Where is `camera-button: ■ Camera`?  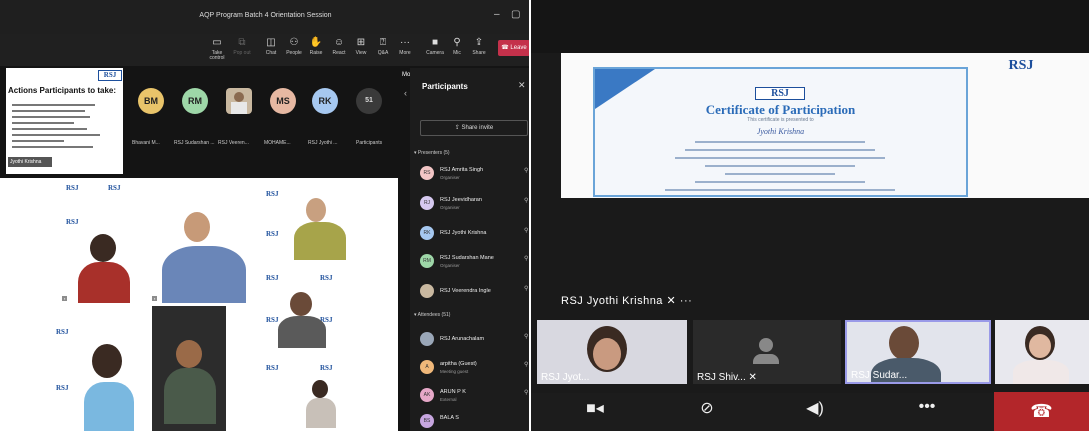
camera-button: ■ Camera is located at coordinates (435, 47).